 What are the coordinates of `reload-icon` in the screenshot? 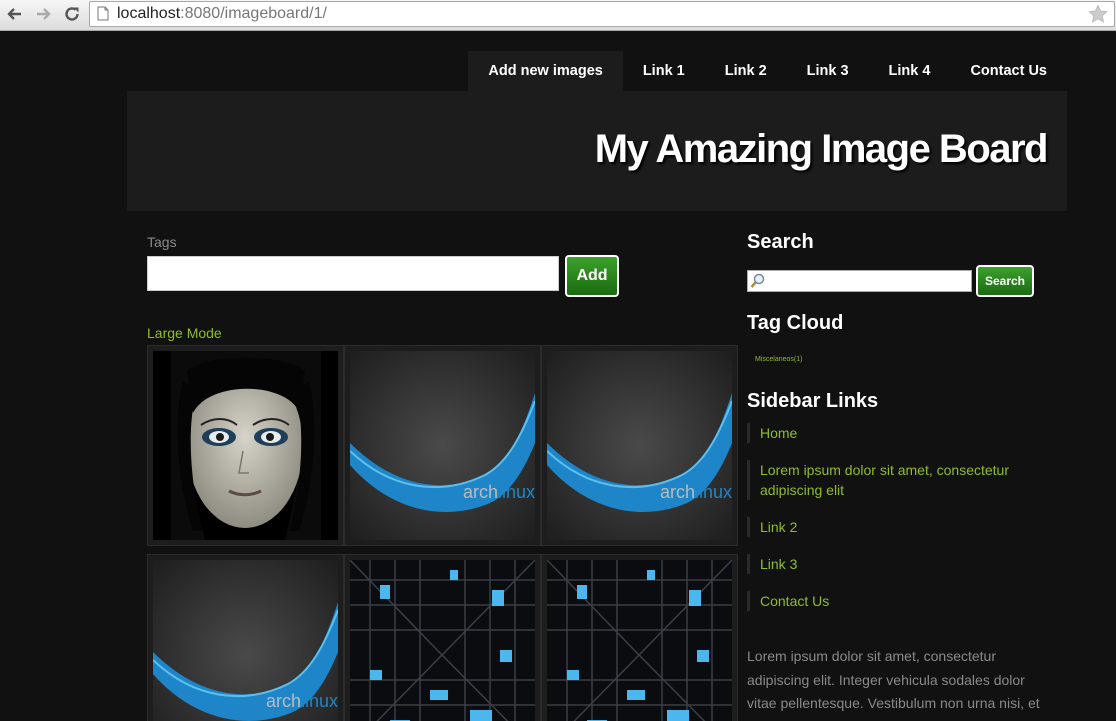 It's located at (72, 14).